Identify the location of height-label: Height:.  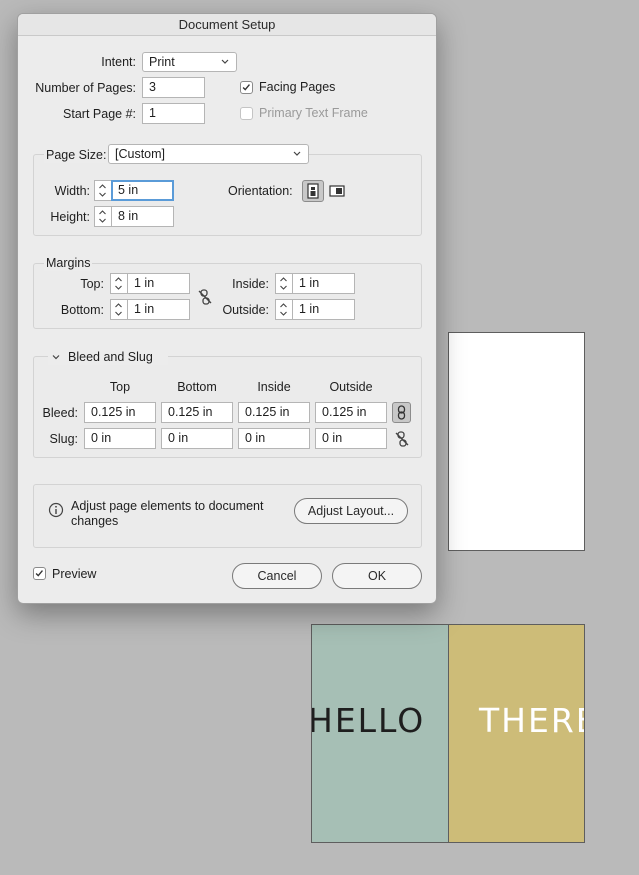
(70, 217).